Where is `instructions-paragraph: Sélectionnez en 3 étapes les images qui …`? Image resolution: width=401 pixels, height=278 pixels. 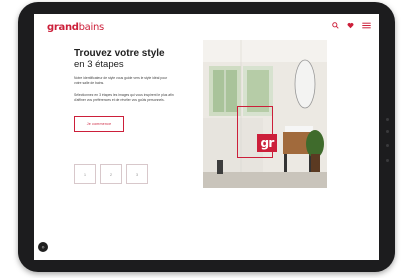 instructions-paragraph: Sélectionnez en 3 étapes les images qui … is located at coordinates (124, 97).